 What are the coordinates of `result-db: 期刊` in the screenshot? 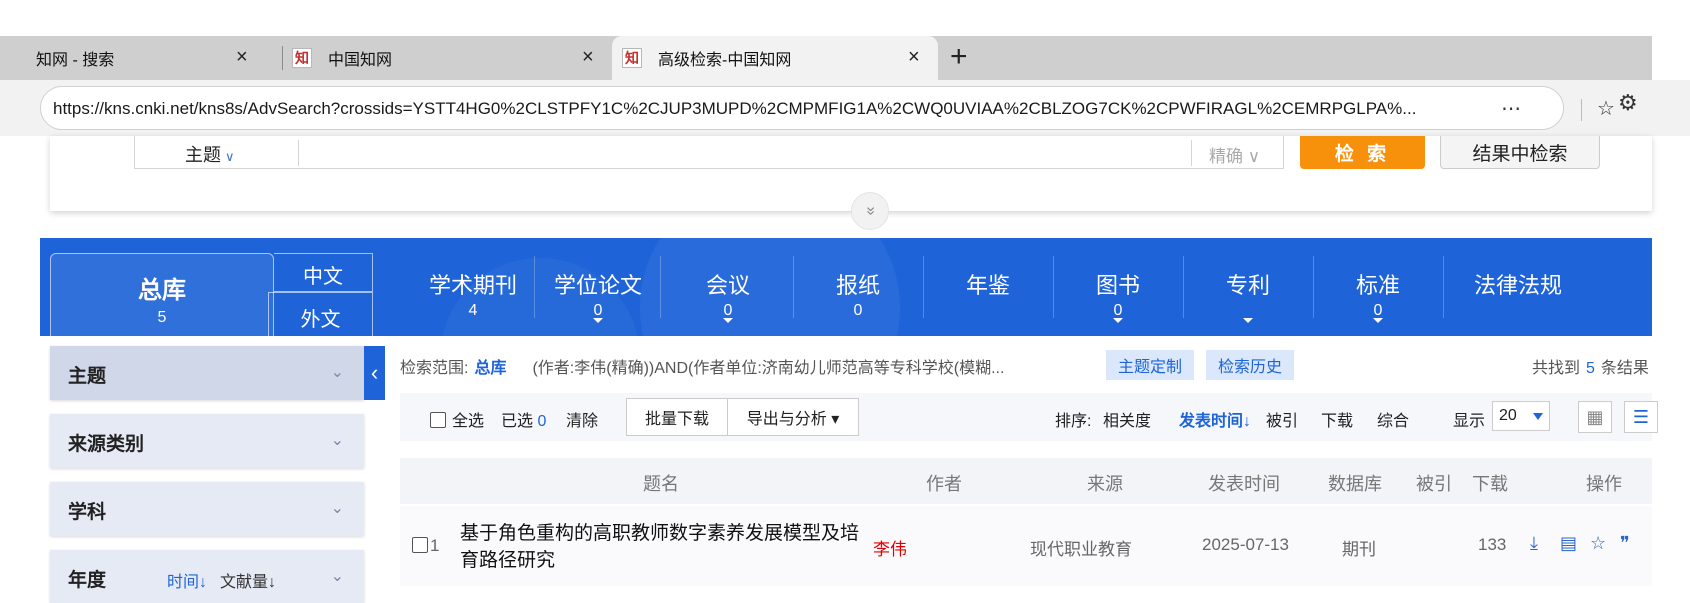 It's located at (1359, 549).